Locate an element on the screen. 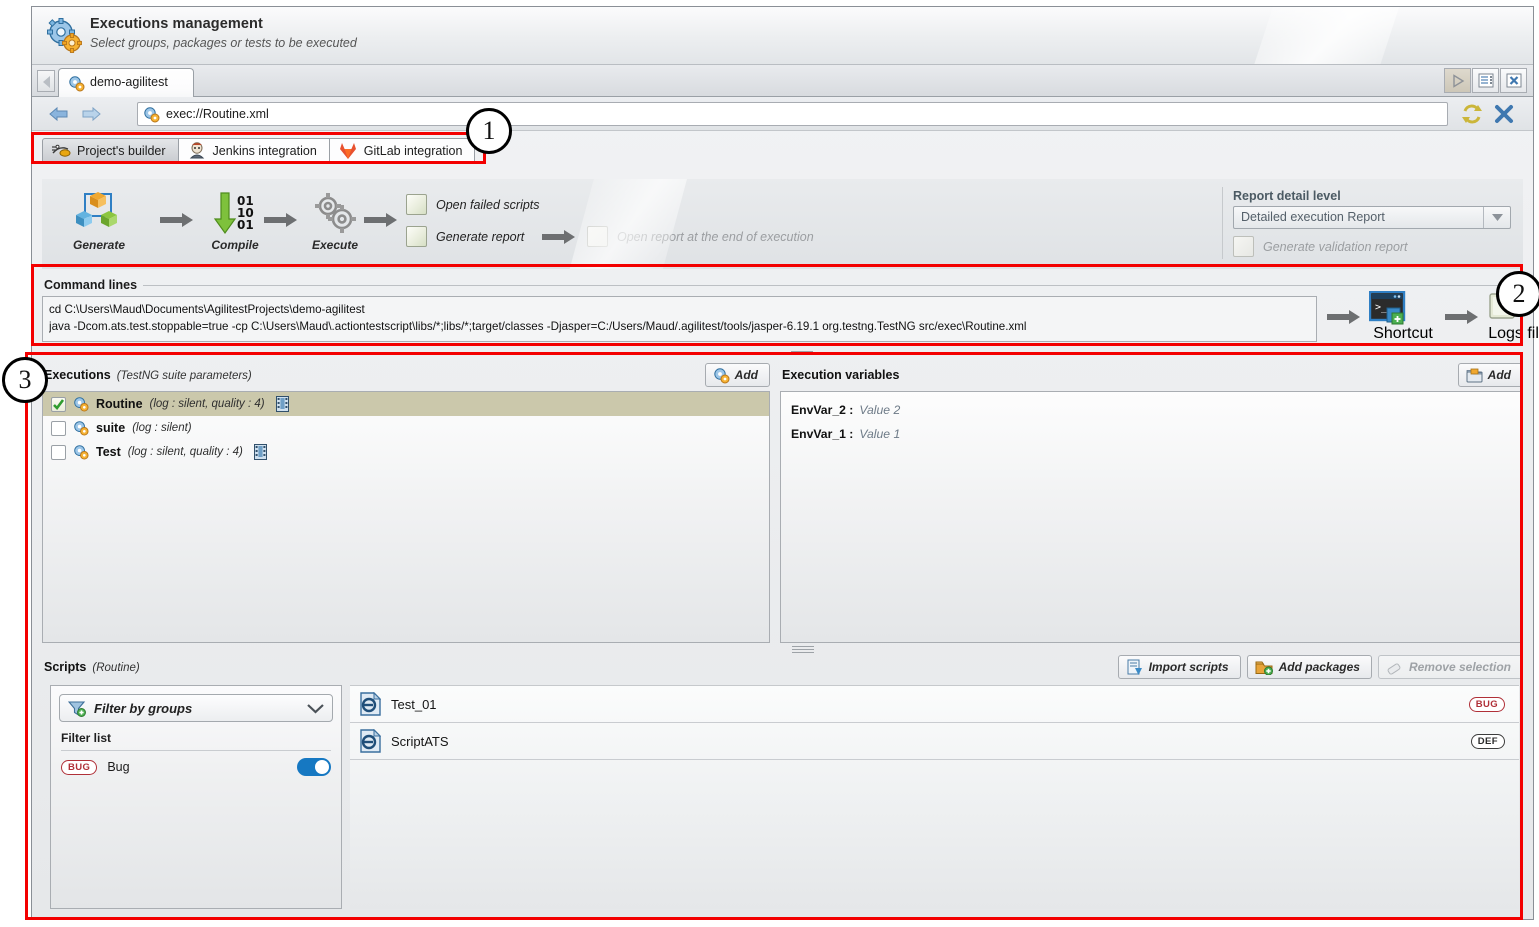  report-detail-level-title: Report detail level is located at coordinates (1287, 196).